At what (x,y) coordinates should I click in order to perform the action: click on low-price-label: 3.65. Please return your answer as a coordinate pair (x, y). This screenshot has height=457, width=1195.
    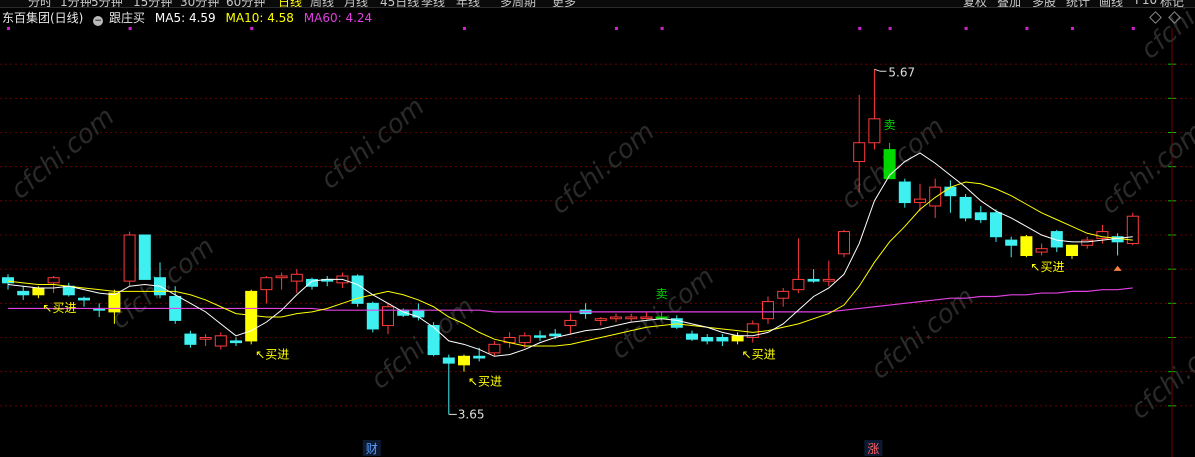
    Looking at the image, I should click on (471, 414).